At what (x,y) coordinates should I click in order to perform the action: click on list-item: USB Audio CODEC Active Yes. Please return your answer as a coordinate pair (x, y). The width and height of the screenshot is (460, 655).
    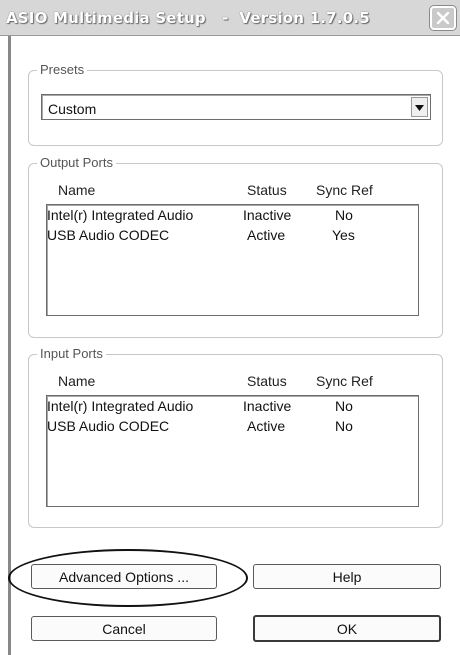
    Looking at the image, I should click on (232, 237).